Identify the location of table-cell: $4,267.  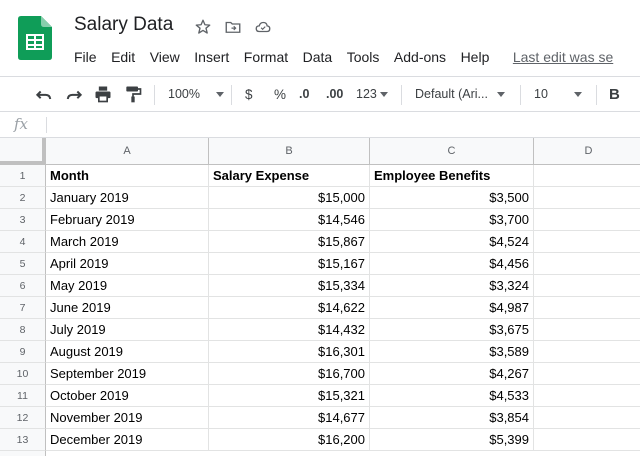
(452, 374).